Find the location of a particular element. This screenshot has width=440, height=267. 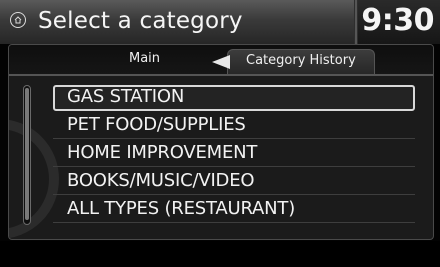

tab-arrow-icon is located at coordinates (221, 62).